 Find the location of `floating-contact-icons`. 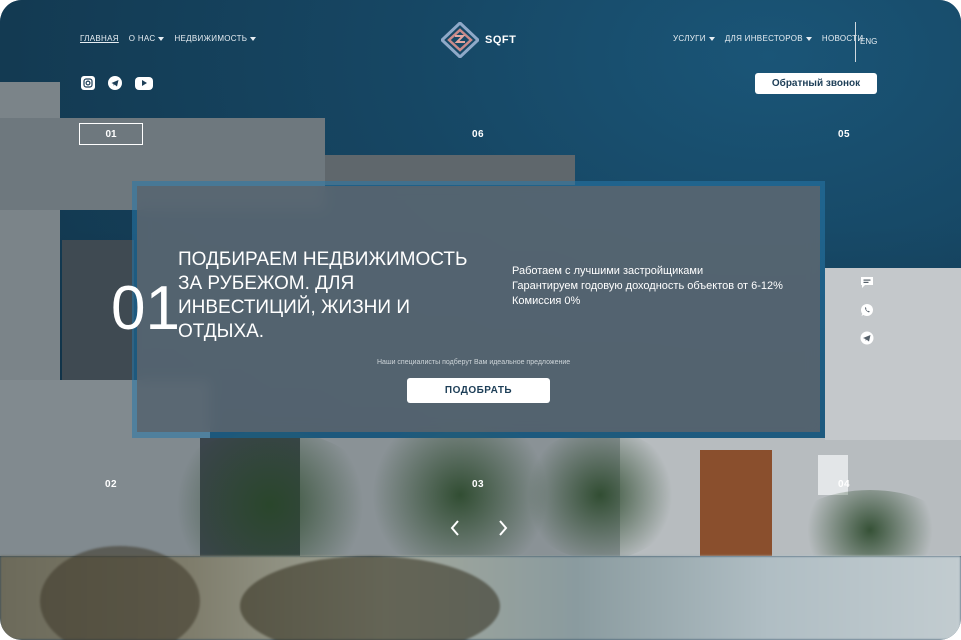

floating-contact-icons is located at coordinates (867, 310).